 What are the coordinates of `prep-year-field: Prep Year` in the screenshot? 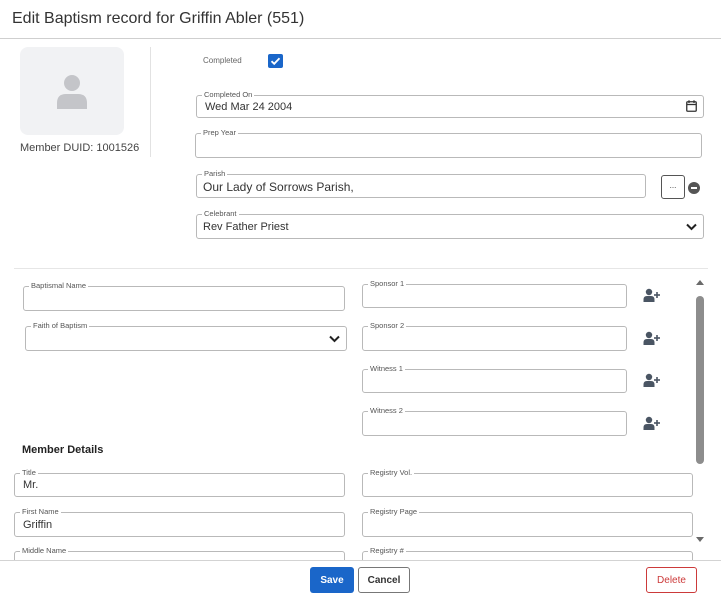 It's located at (448, 143).